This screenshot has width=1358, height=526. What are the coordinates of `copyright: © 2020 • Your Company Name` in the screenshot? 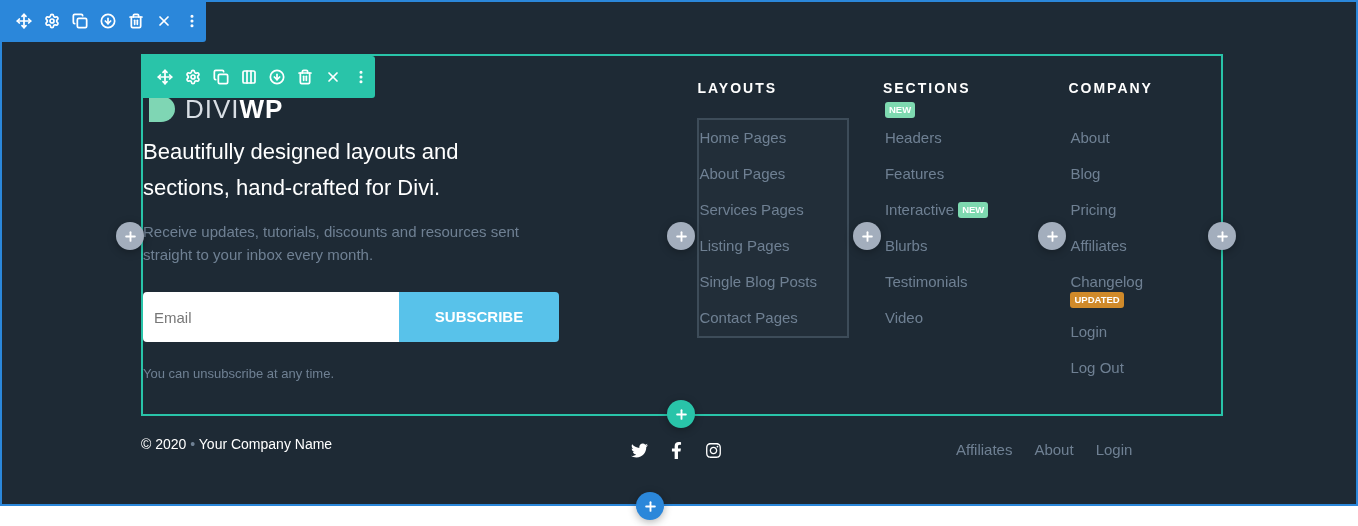 It's located at (237, 444).